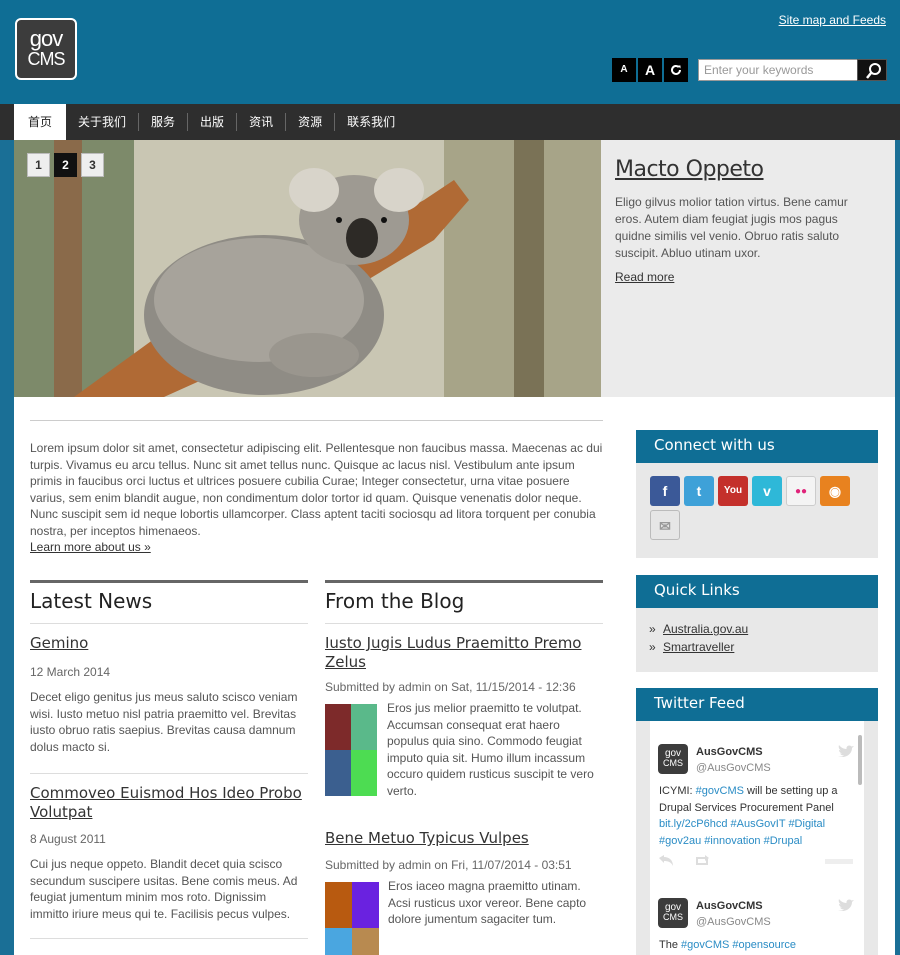 This screenshot has height=955, width=900. Describe the element at coordinates (38, 165) in the screenshot. I see `slide-pager-1: 1` at that location.